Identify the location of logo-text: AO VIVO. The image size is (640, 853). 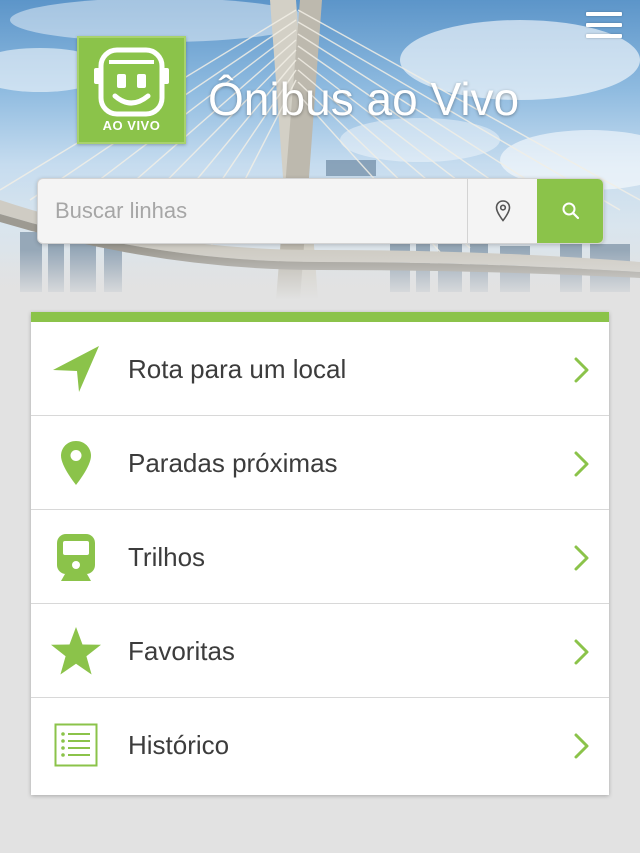
(131, 125).